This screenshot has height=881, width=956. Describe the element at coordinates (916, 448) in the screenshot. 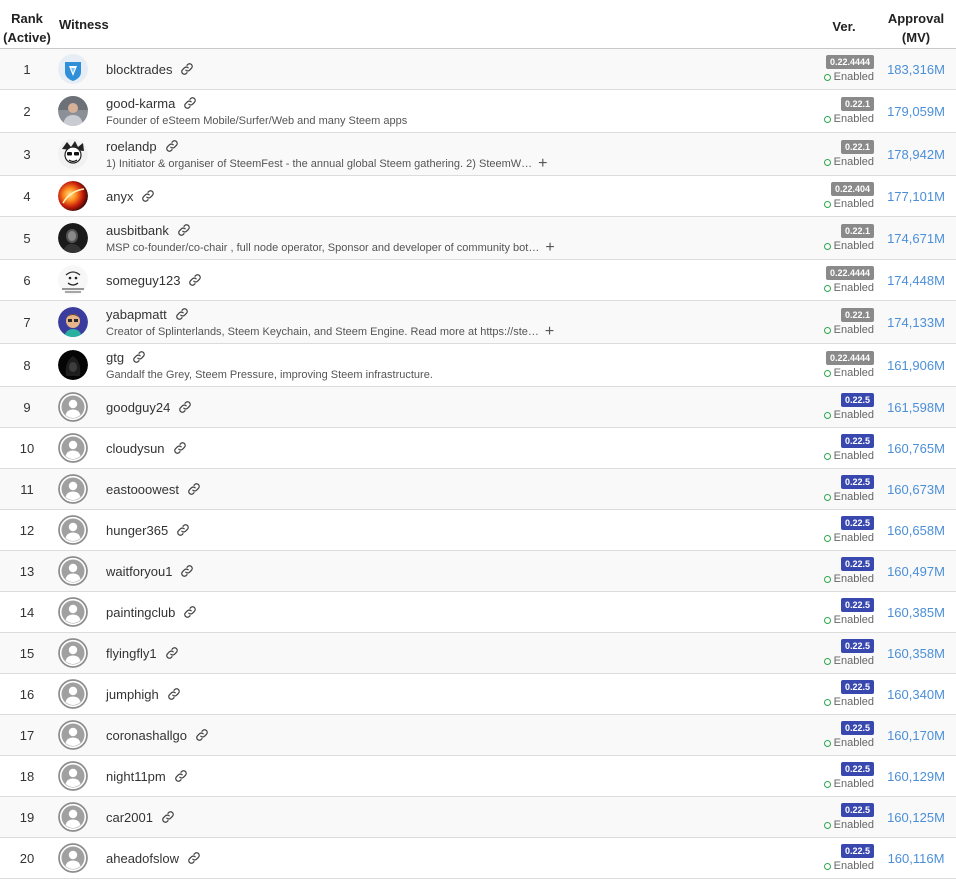

I see `approval-link: 160,765M` at that location.